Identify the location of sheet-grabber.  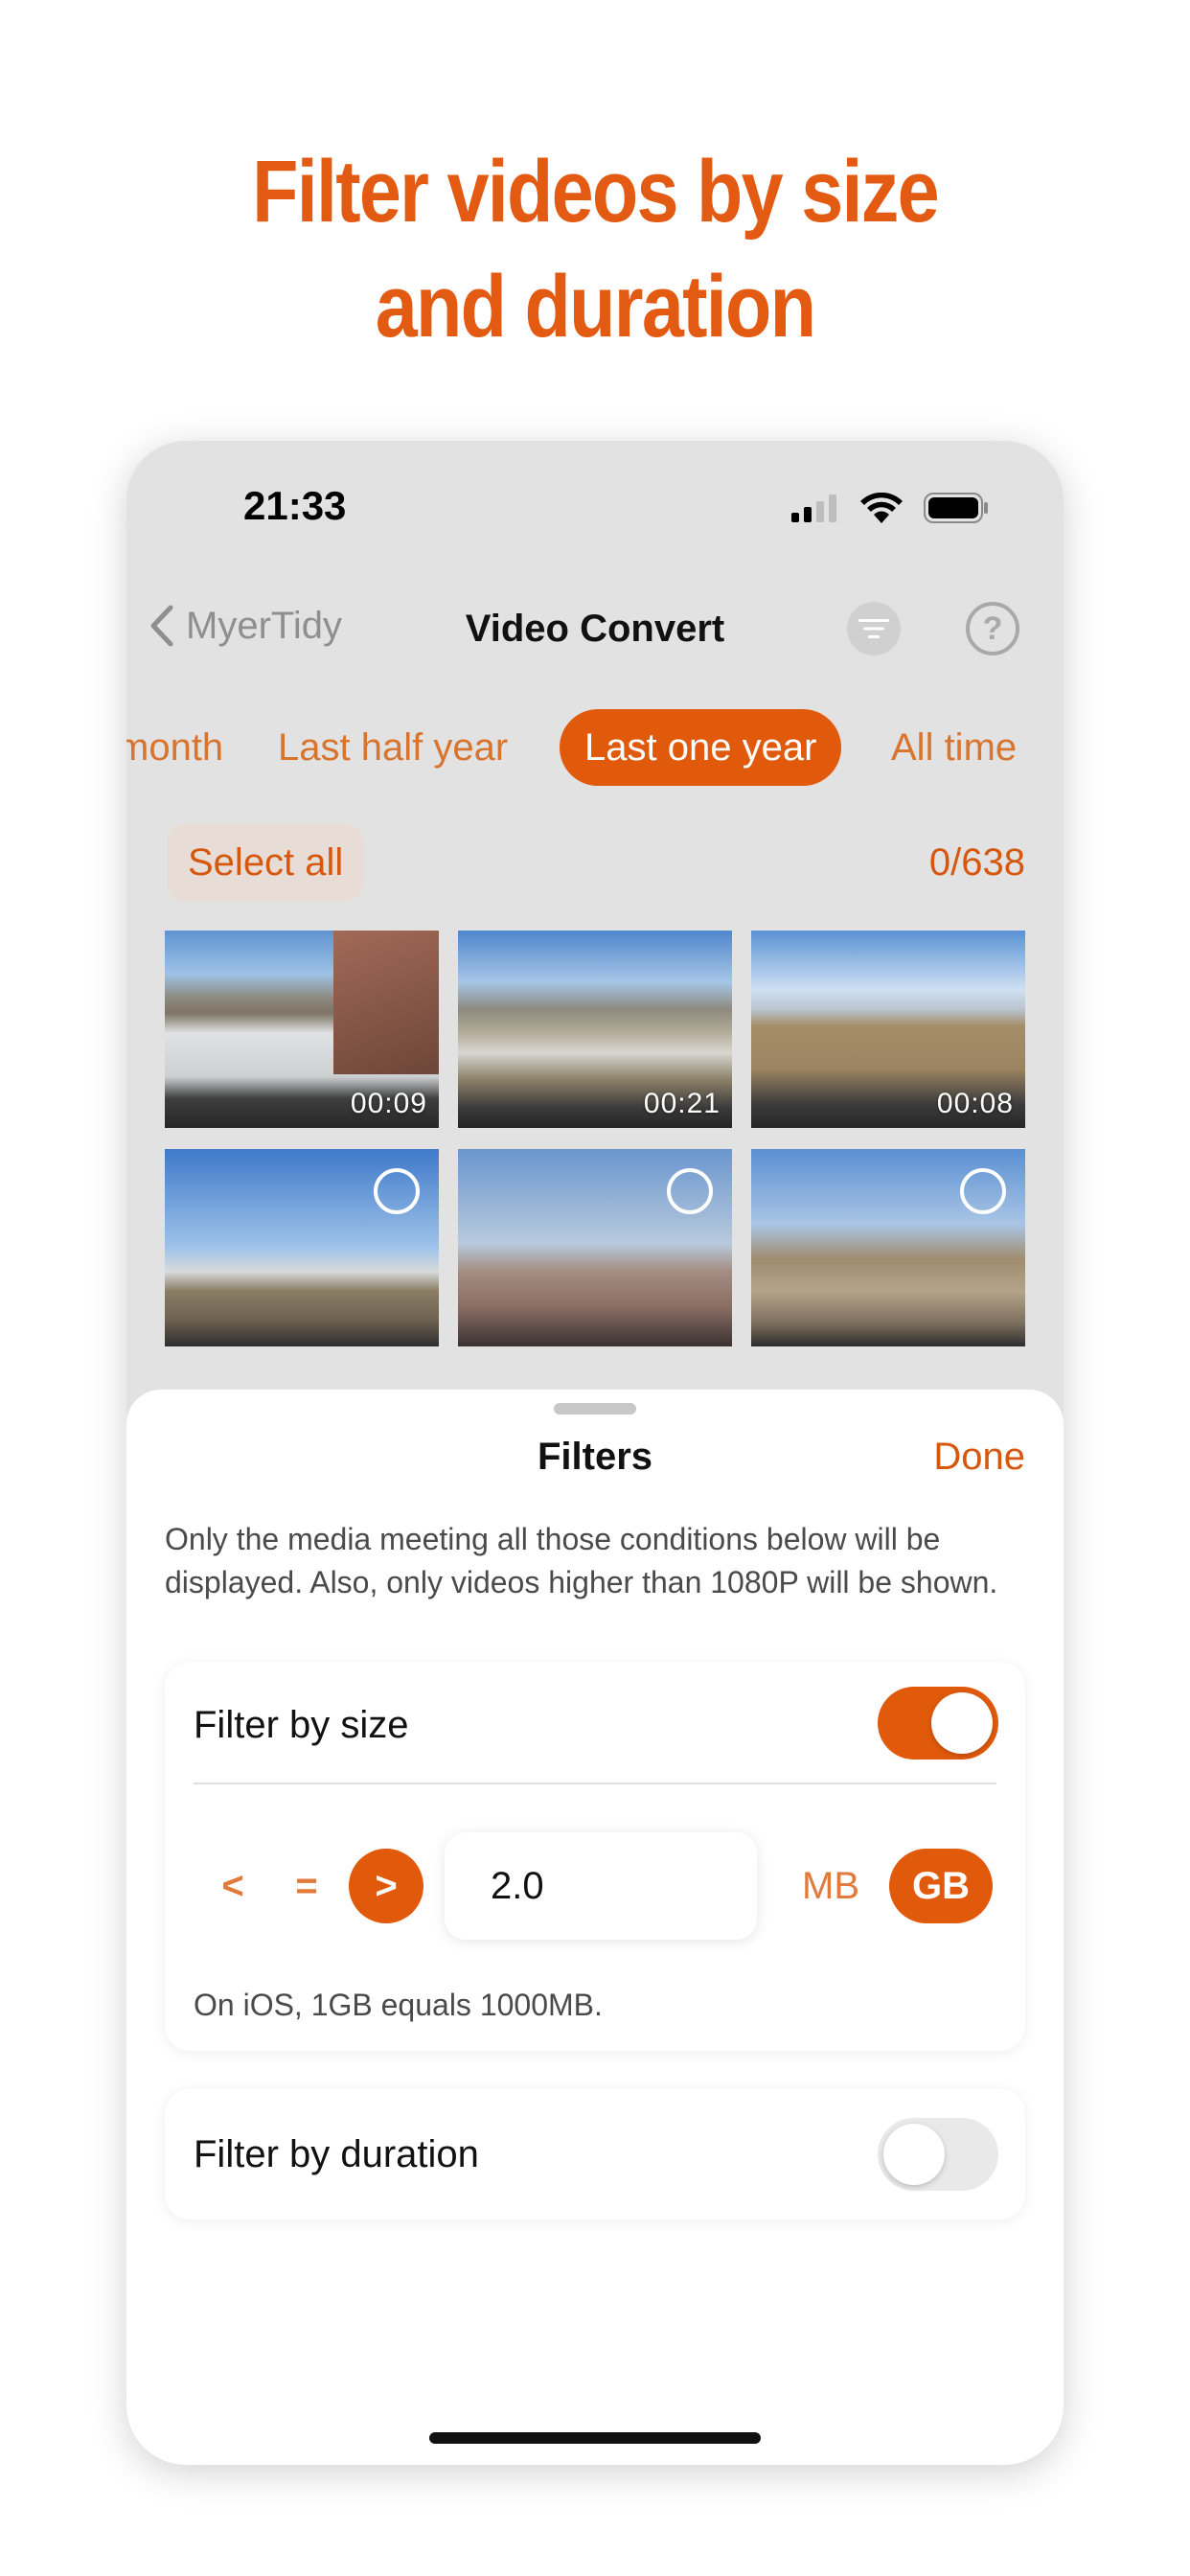
(595, 1408).